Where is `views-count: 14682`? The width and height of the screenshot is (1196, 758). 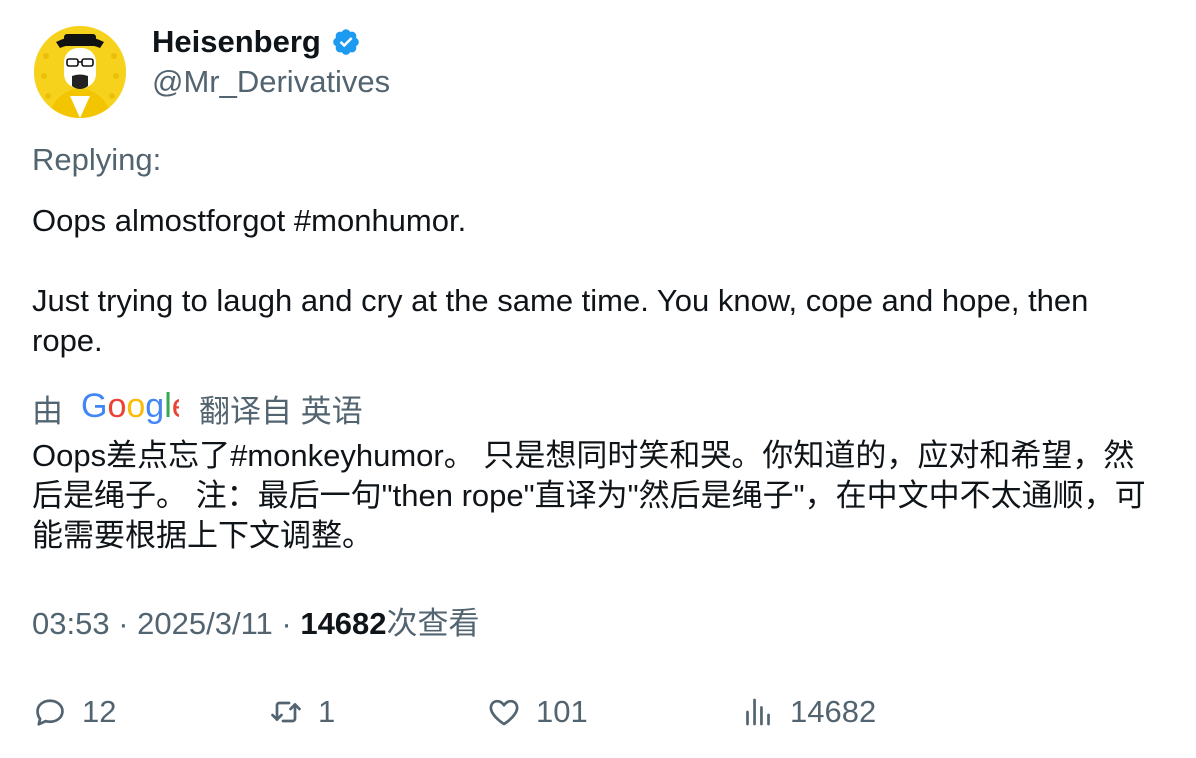
views-count: 14682 is located at coordinates (343, 623).